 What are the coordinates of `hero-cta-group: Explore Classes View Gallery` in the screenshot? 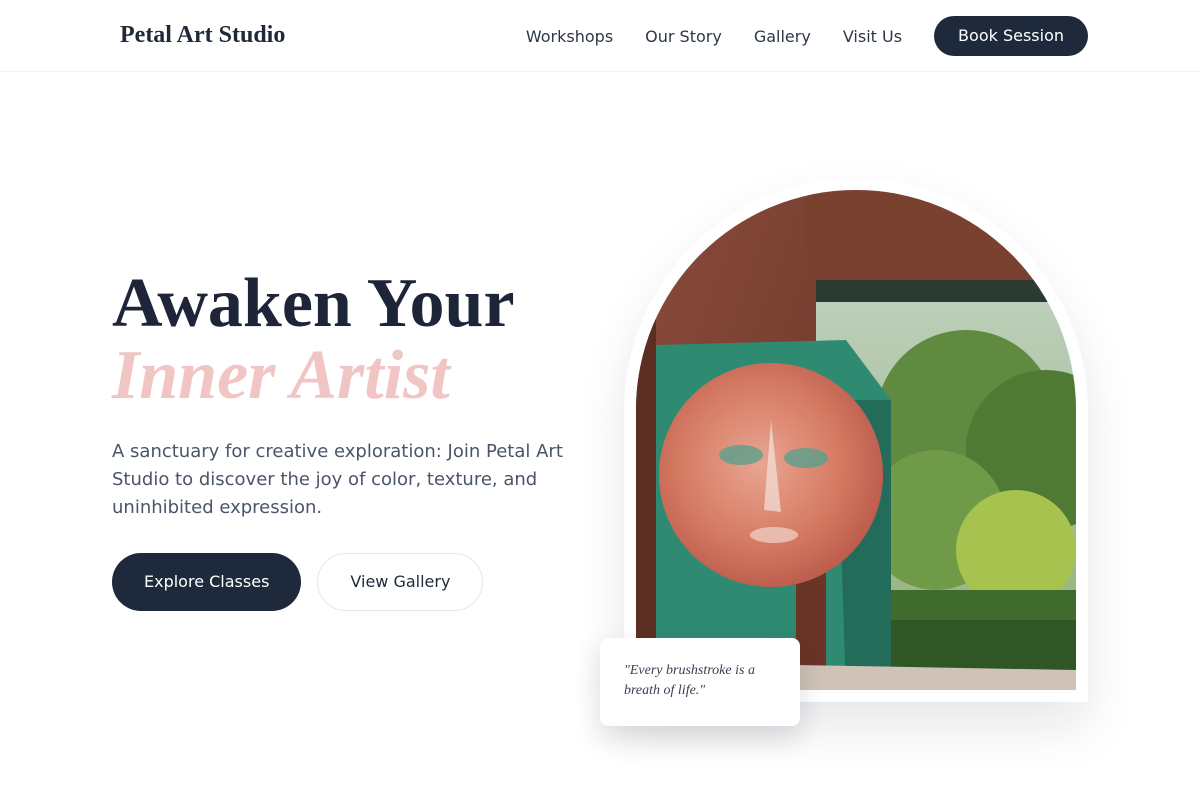 It's located at (298, 582).